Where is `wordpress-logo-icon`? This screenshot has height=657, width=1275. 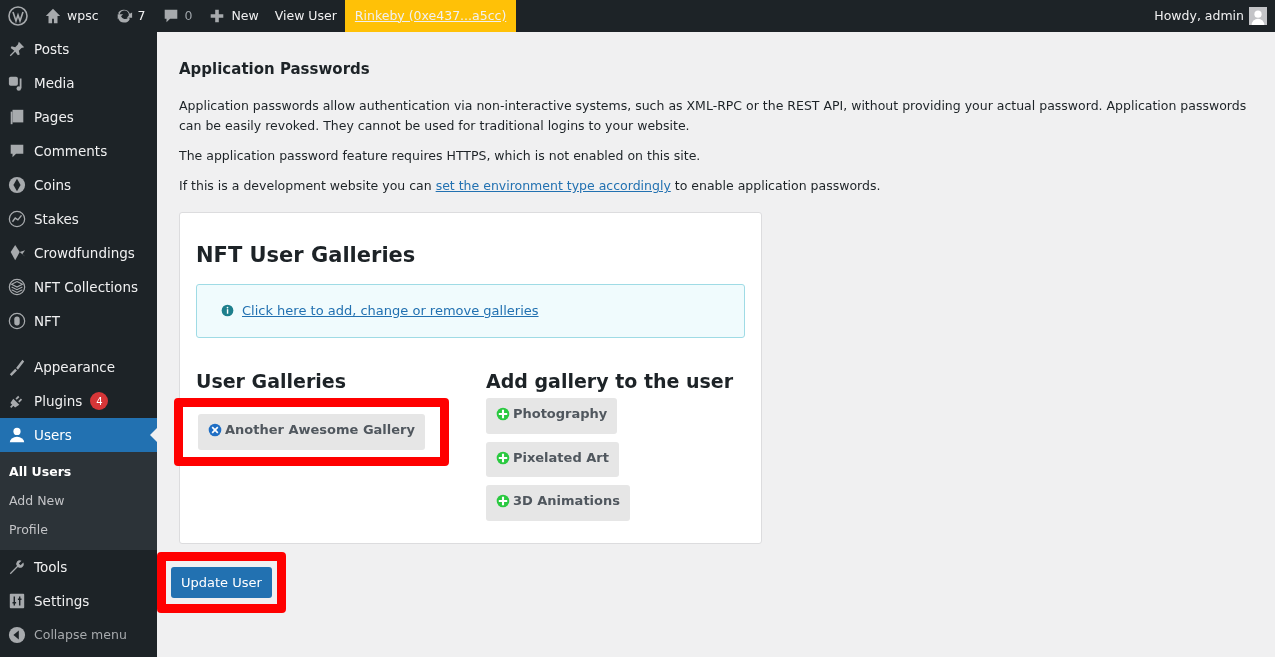
wordpress-logo-icon is located at coordinates (18, 16).